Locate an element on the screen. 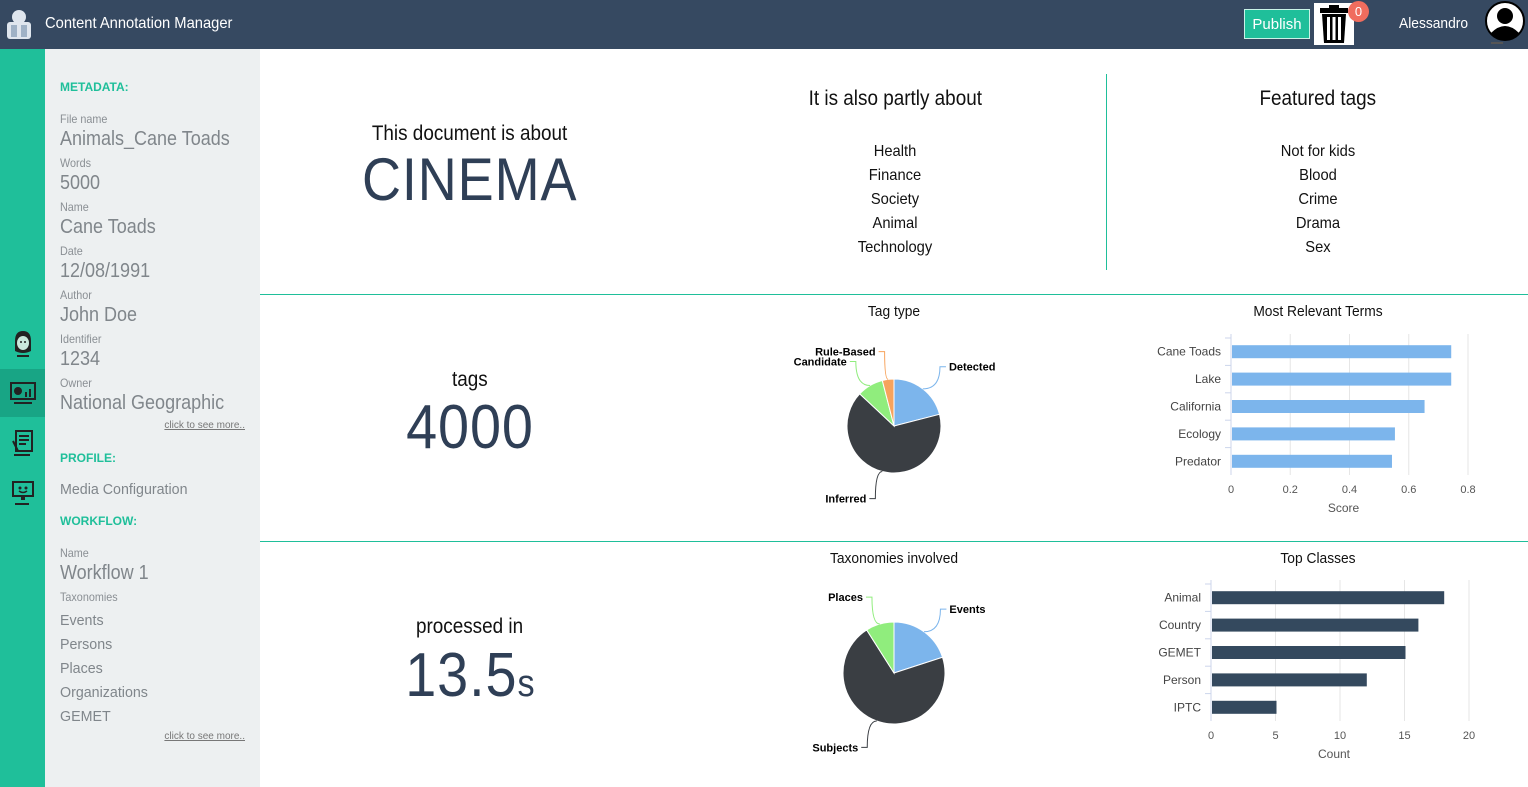 Image resolution: width=1528 pixels, height=787 pixels. processed-unit: s is located at coordinates (526, 684).